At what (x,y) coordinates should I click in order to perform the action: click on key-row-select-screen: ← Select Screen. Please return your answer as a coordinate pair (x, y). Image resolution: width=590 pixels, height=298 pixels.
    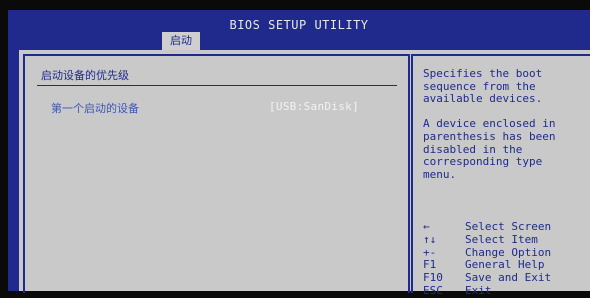
    Looking at the image, I should click on (505, 227).